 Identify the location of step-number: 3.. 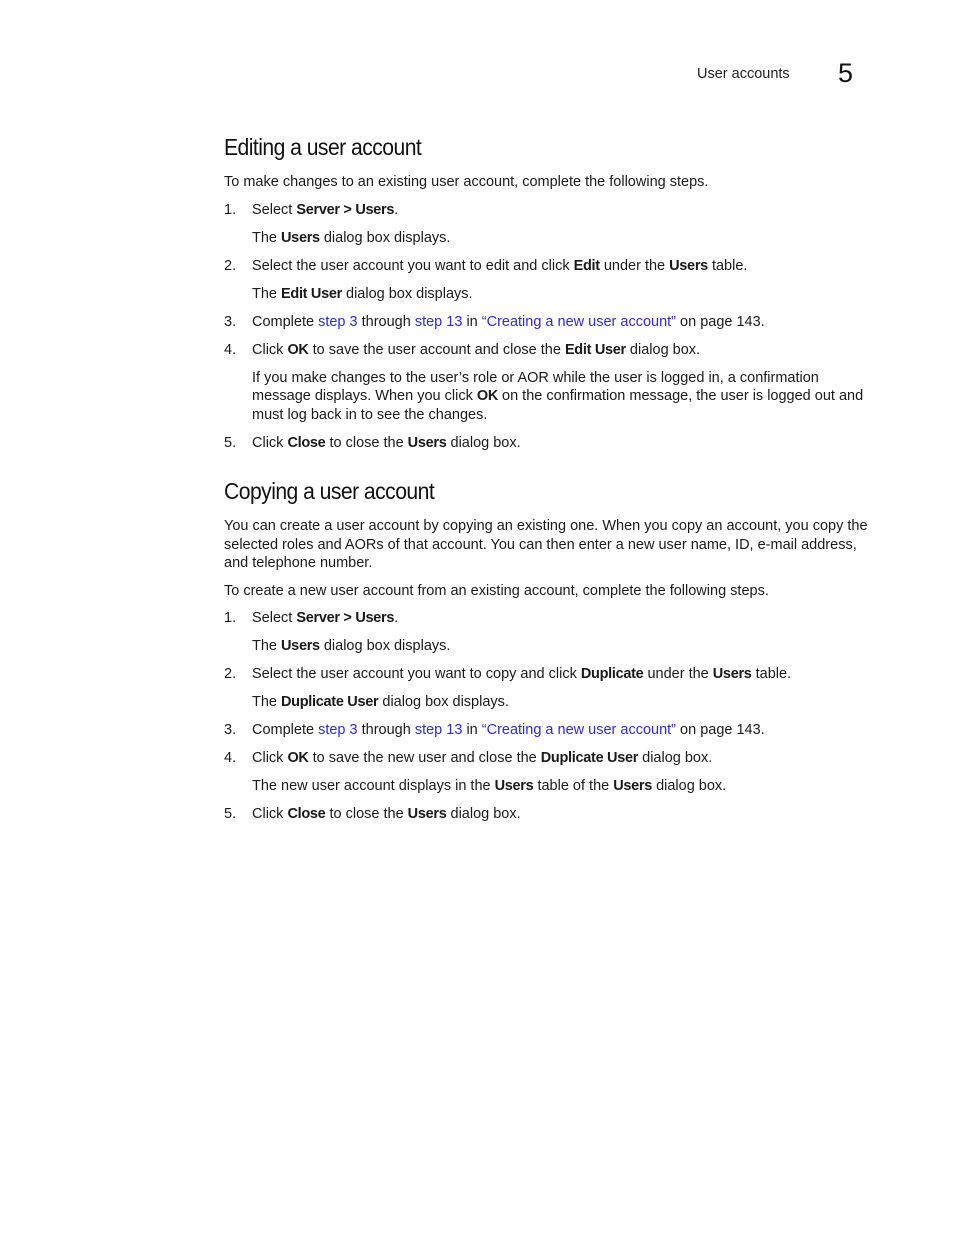
(230, 321).